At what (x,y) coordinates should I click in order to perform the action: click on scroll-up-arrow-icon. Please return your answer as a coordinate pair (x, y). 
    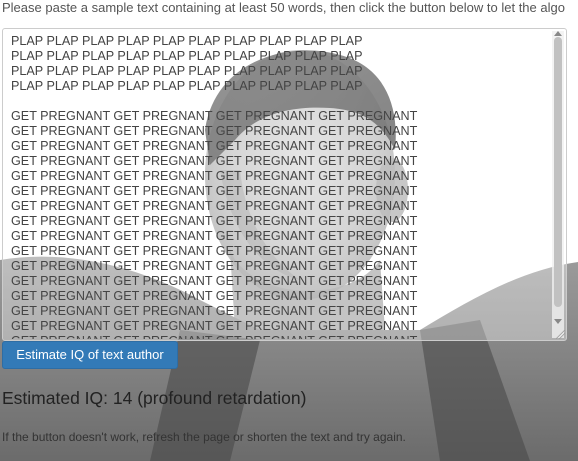
    Looking at the image, I should click on (558, 33).